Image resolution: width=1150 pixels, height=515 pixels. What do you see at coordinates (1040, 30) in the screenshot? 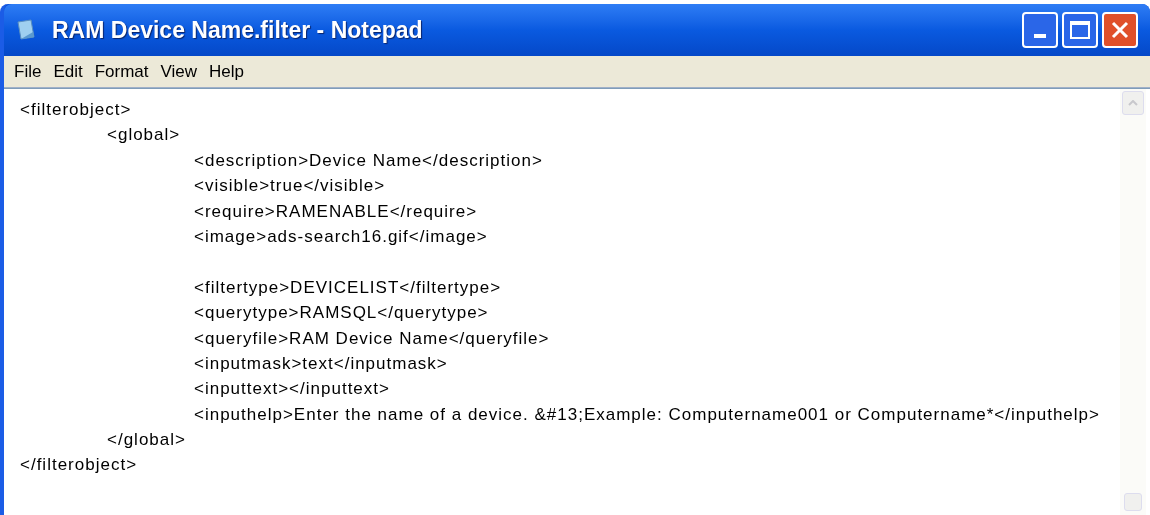
I see `minimize-button` at bounding box center [1040, 30].